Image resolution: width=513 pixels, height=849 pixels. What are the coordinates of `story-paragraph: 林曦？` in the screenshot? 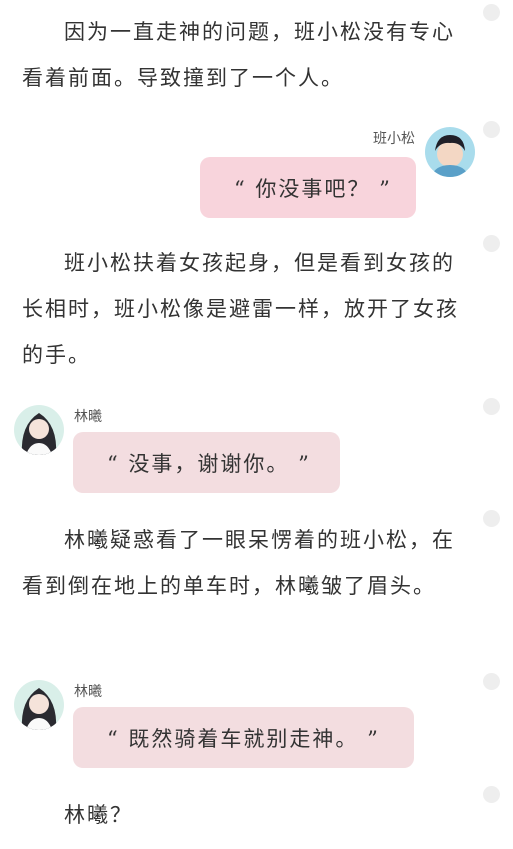 It's located at (98, 815).